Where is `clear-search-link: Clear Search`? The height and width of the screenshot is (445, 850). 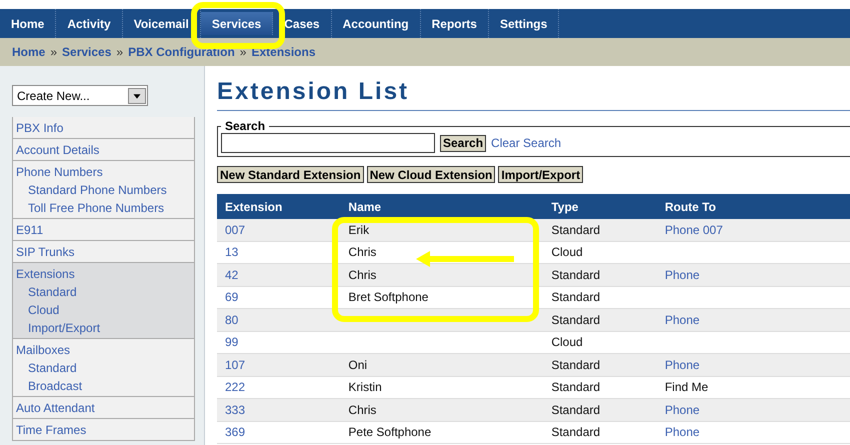
clear-search-link: Clear Search is located at coordinates (526, 143).